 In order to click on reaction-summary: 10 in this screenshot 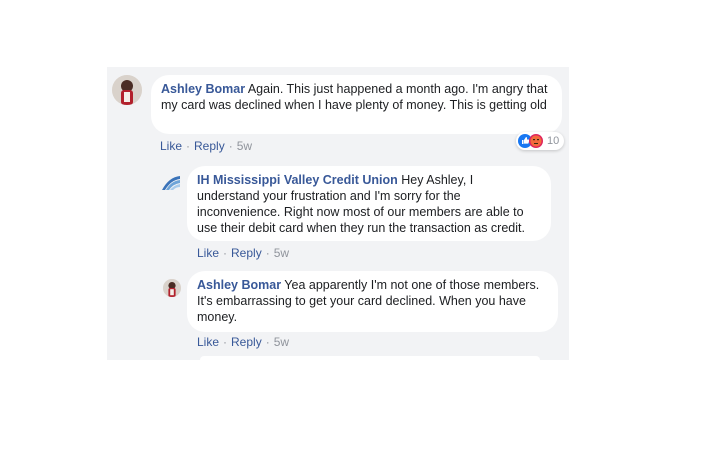, I will do `click(540, 141)`.